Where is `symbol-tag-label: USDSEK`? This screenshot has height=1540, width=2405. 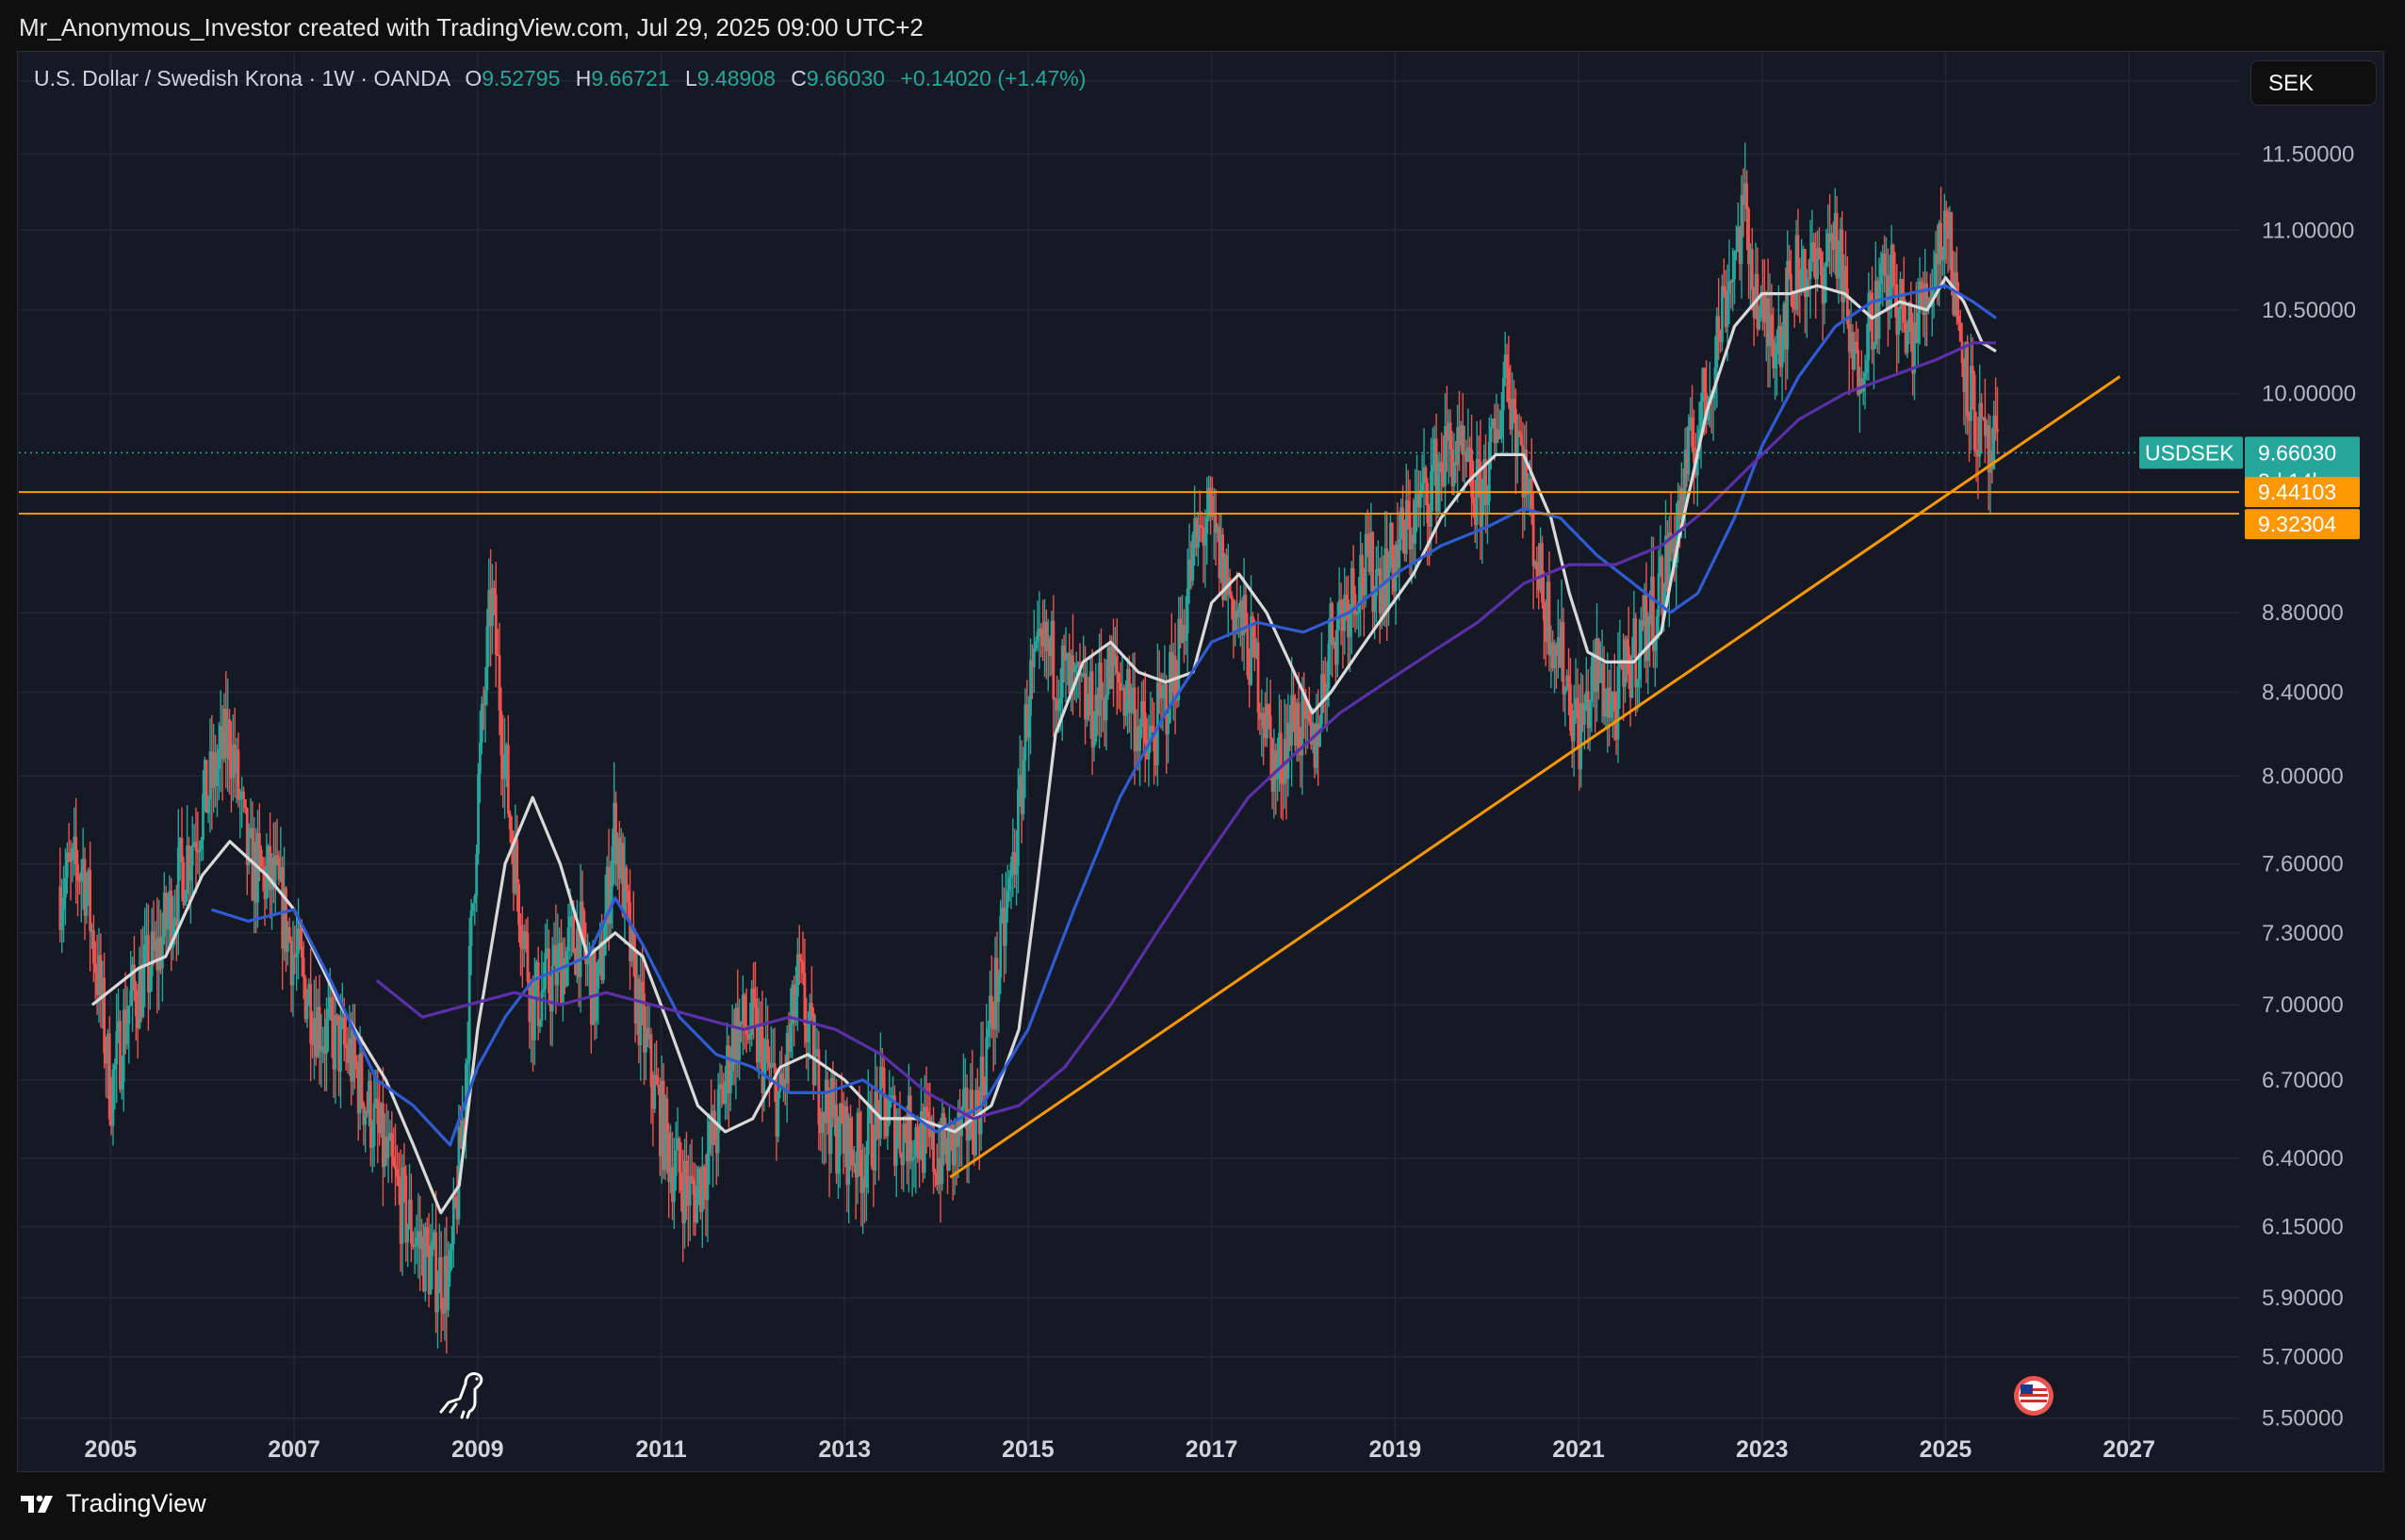 symbol-tag-label: USDSEK is located at coordinates (2189, 452).